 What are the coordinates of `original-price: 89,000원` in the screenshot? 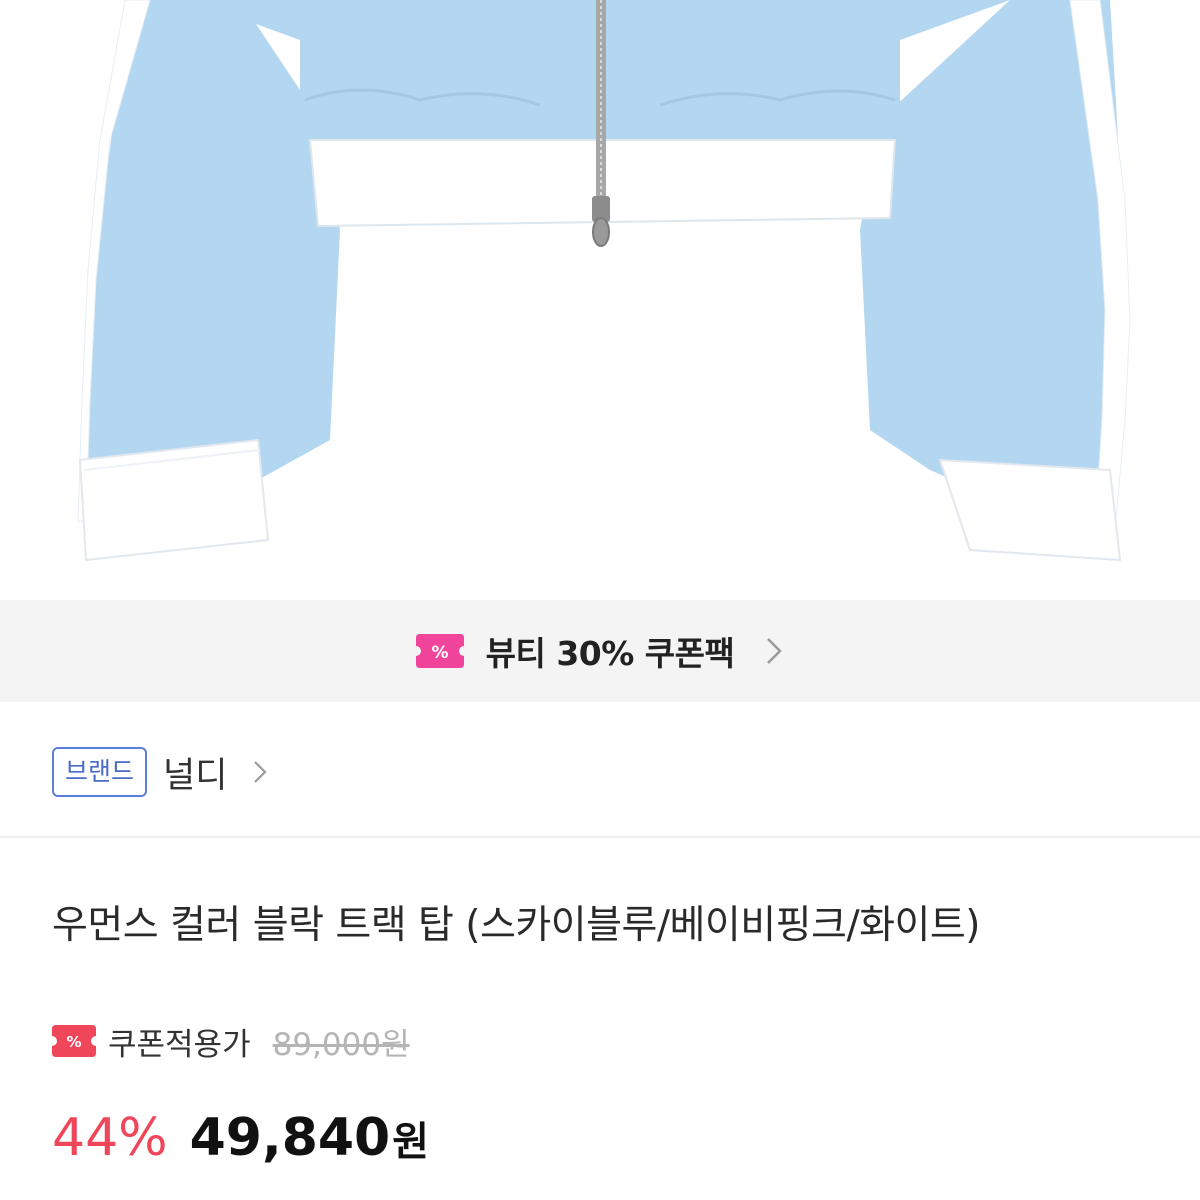 It's located at (341, 1044).